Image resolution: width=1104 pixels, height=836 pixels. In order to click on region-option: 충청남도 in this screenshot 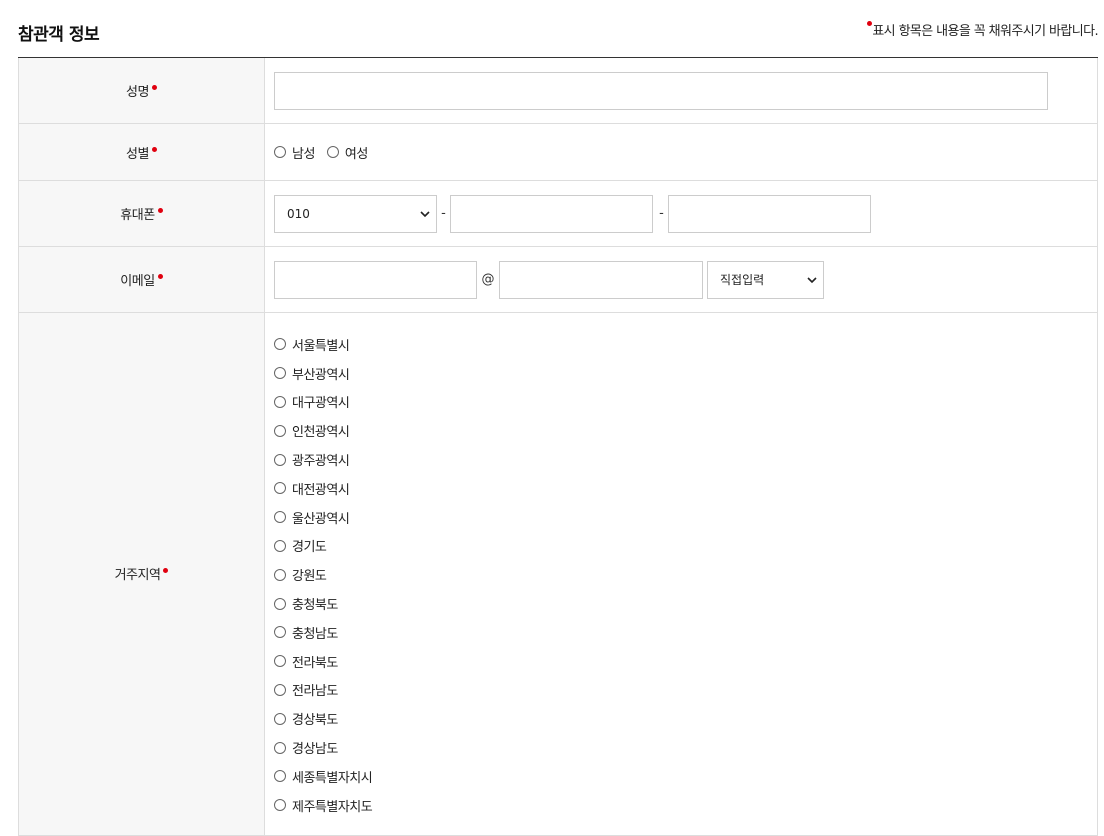, I will do `click(323, 632)`.